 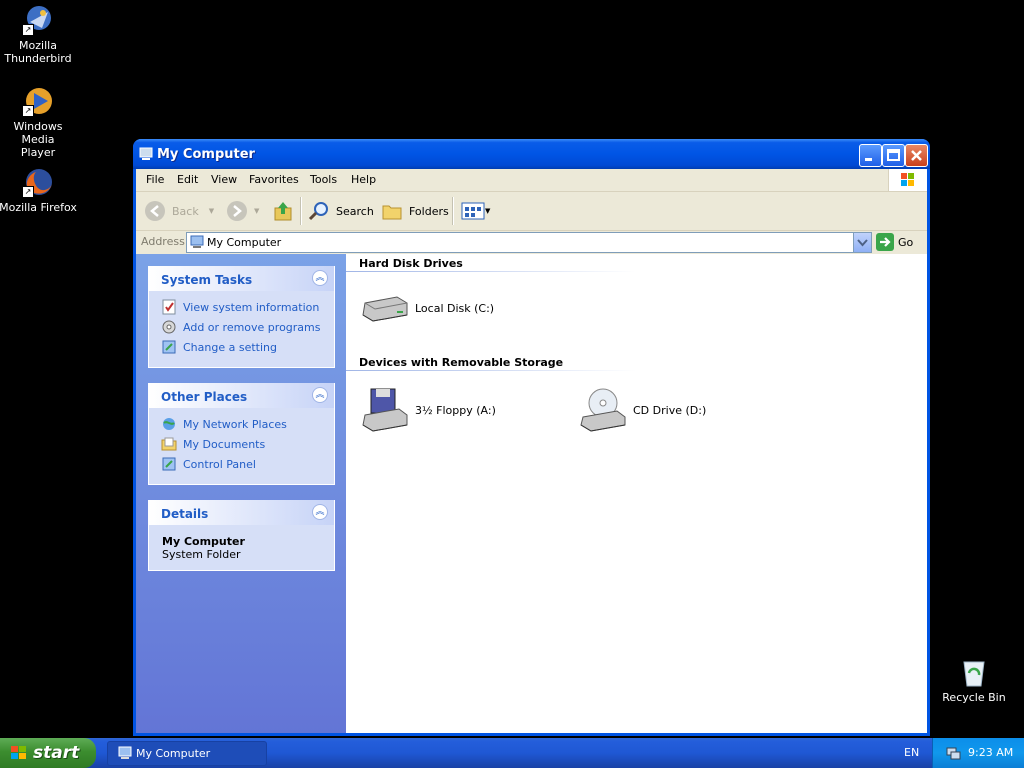 I want to click on desktop-icon-media-player: ↗ Windows Media Player, so click(x=39, y=122).